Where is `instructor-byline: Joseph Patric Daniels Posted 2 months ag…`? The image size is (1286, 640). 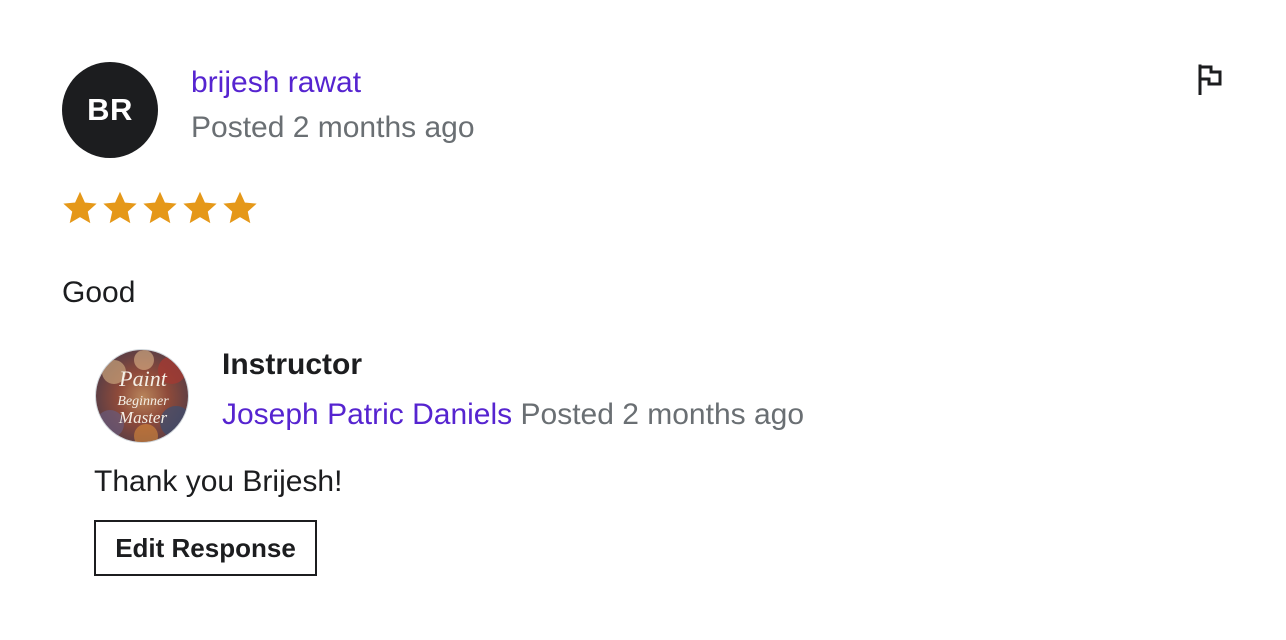 instructor-byline: Joseph Patric Daniels Posted 2 months ag… is located at coordinates (513, 415).